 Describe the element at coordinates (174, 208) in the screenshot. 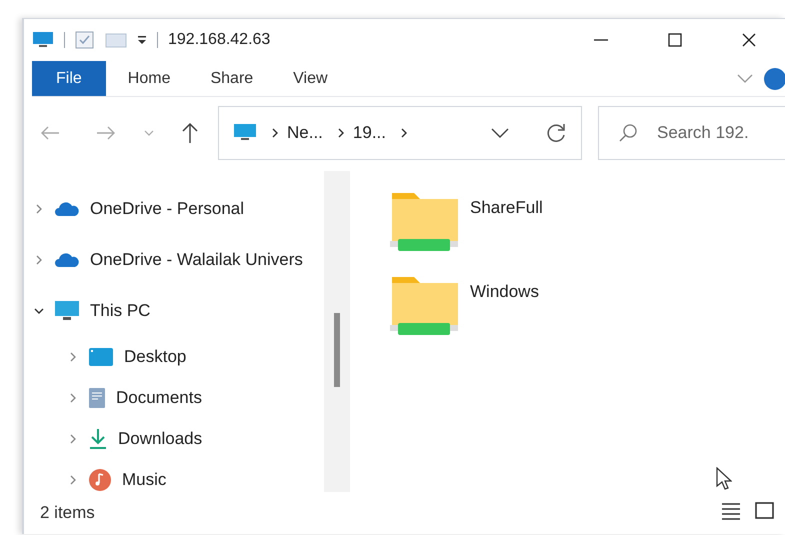

I see `navigation-item: OneDrive - Personal` at that location.